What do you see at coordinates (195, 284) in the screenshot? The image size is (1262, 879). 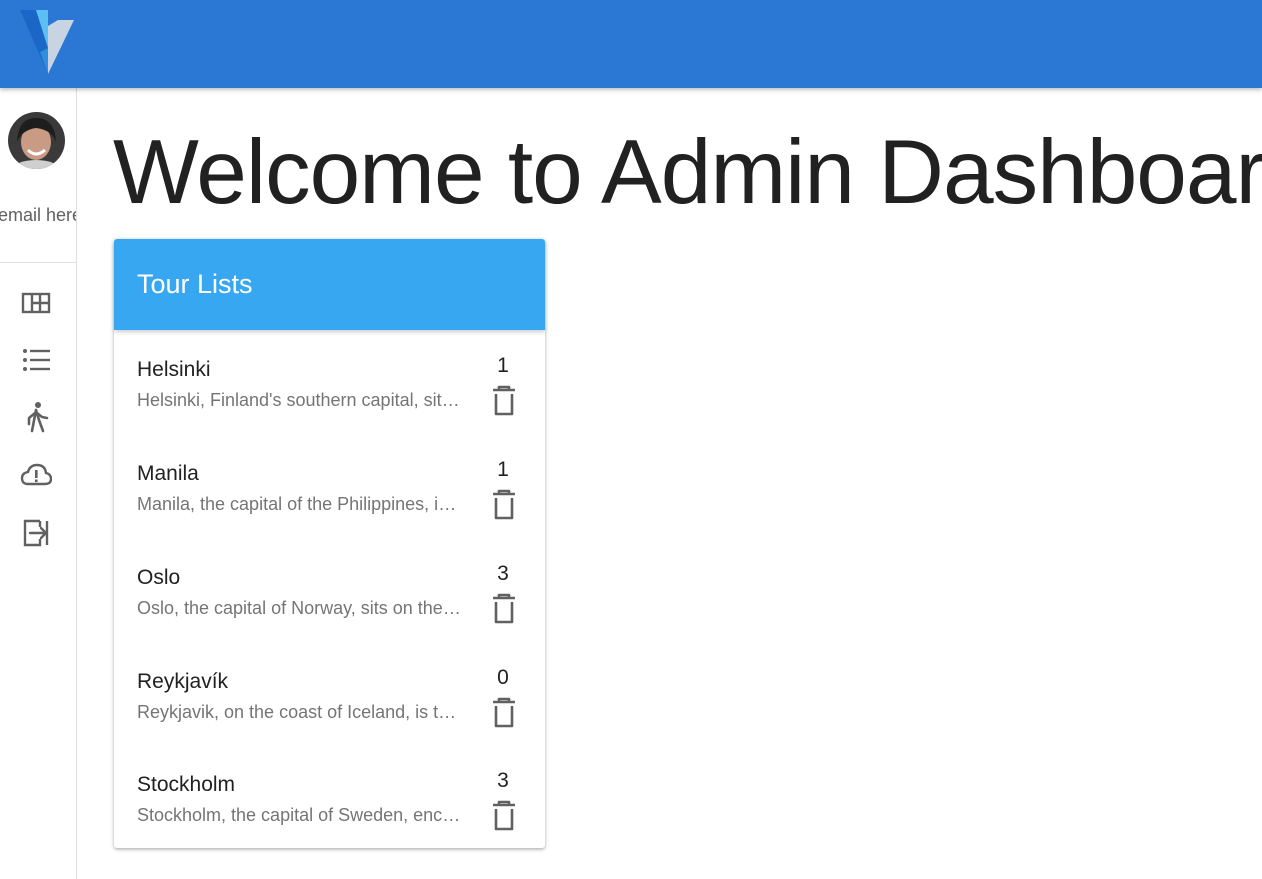 I see `card-title: Tour Lists` at bounding box center [195, 284].